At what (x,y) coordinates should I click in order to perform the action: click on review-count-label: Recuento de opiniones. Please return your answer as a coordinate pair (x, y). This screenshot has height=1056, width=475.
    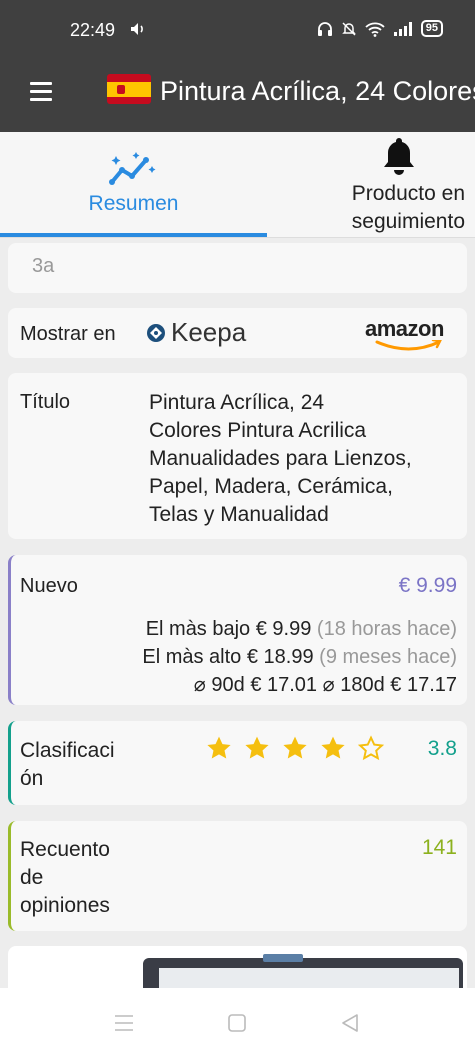
    Looking at the image, I should click on (65, 878).